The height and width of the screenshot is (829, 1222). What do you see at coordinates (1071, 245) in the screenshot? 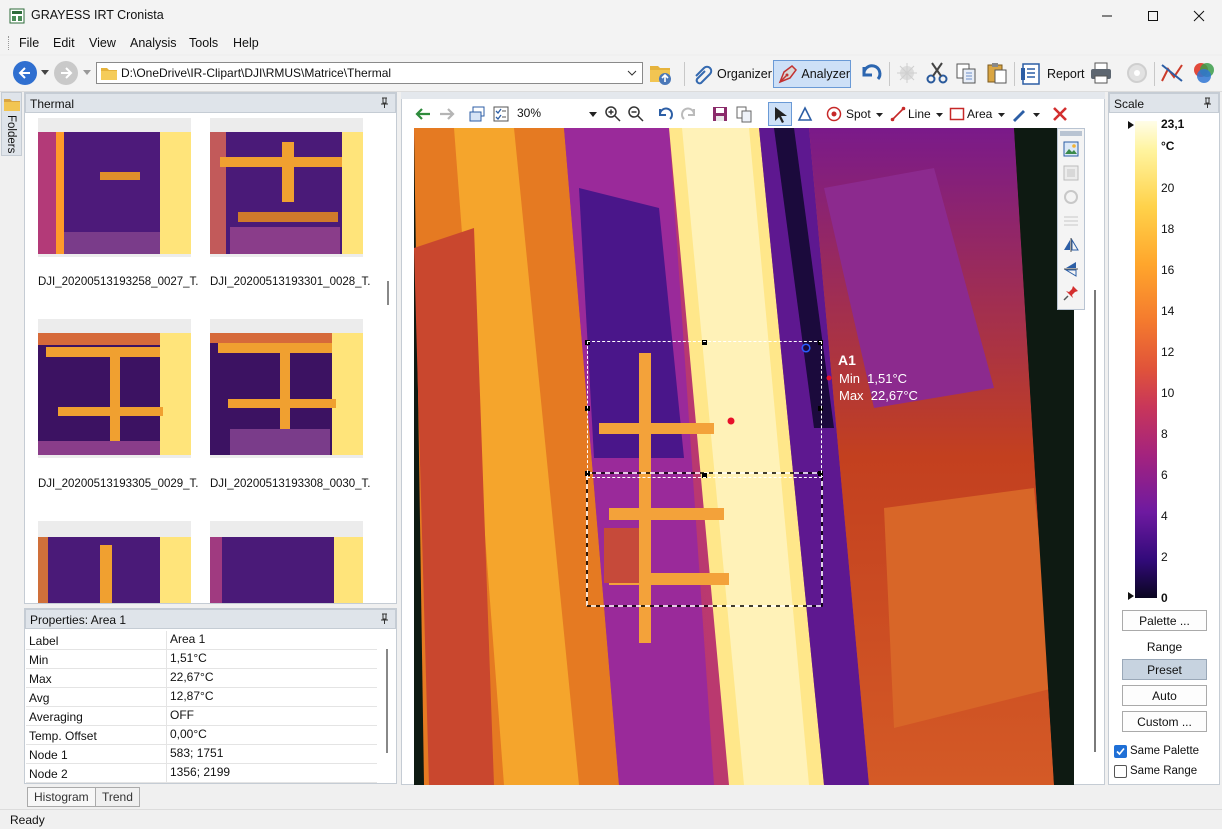
I see `flip-horizontal-icon` at bounding box center [1071, 245].